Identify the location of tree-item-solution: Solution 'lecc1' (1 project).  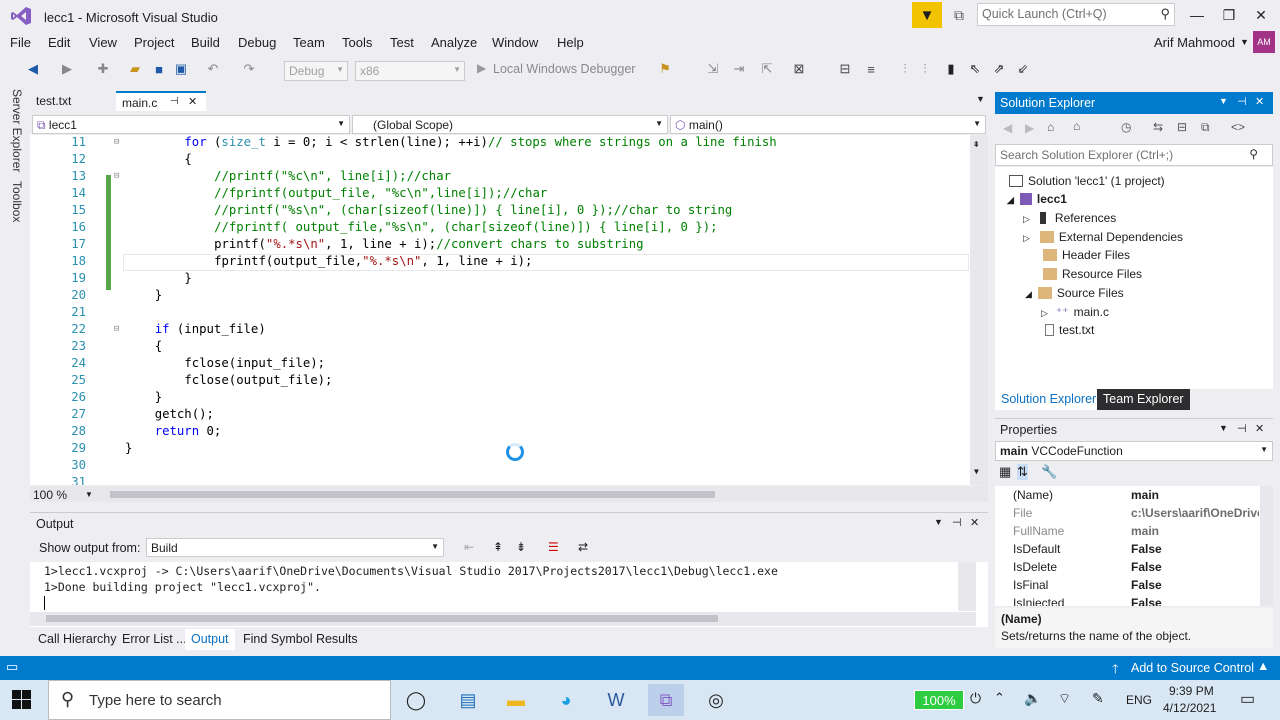
(1087, 181).